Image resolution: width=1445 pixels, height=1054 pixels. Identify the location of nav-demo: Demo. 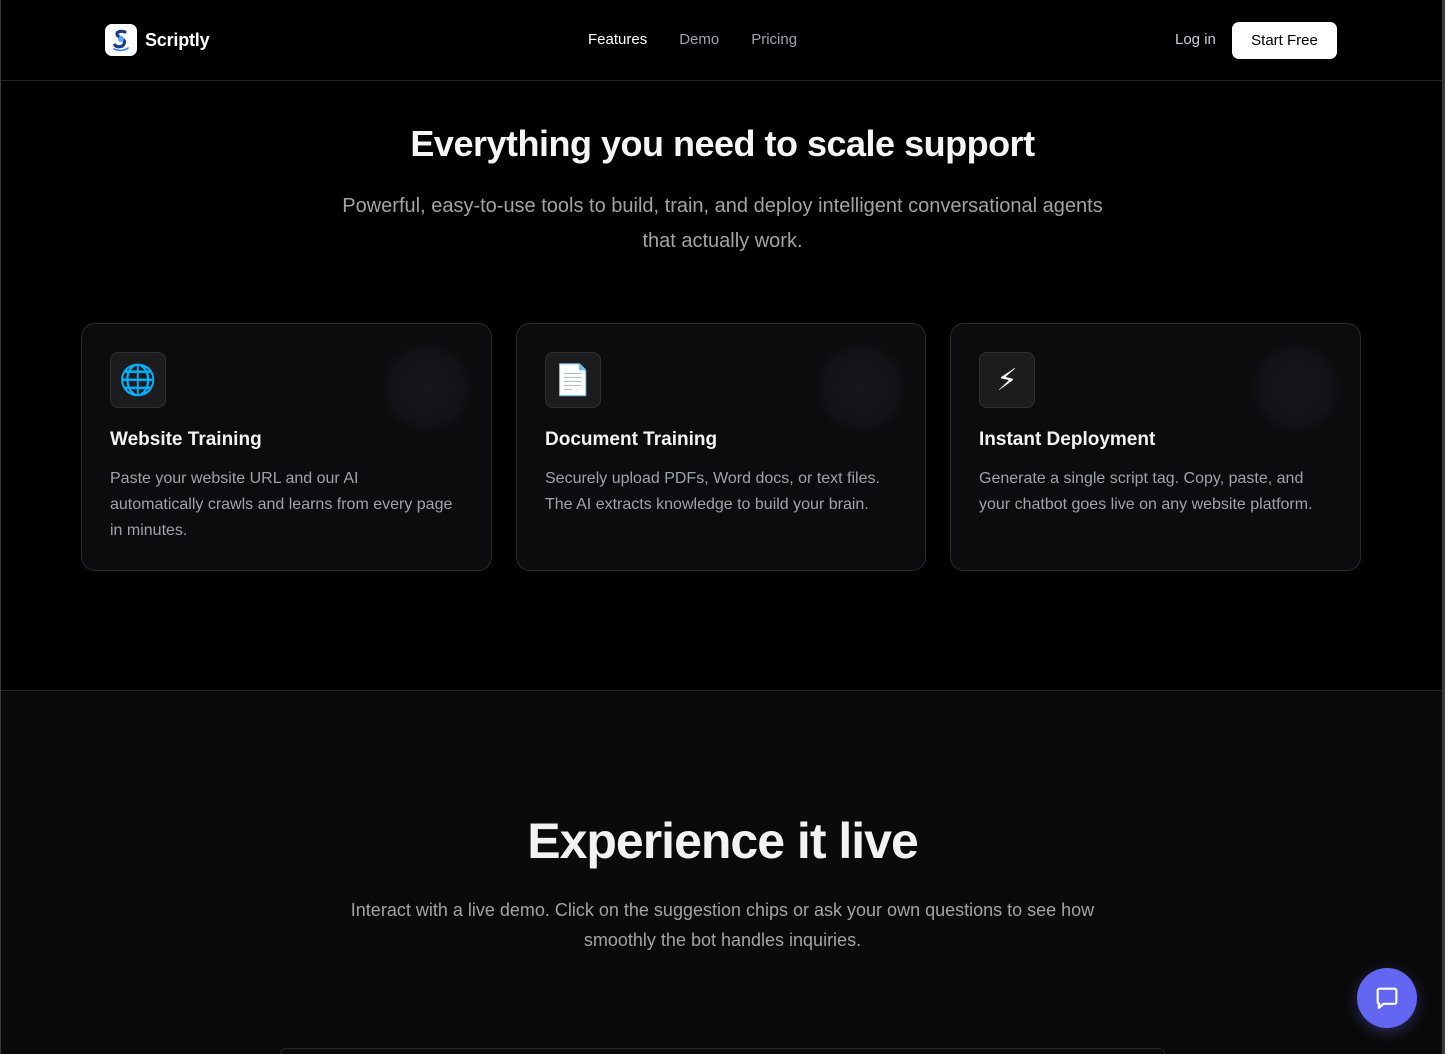
(699, 39).